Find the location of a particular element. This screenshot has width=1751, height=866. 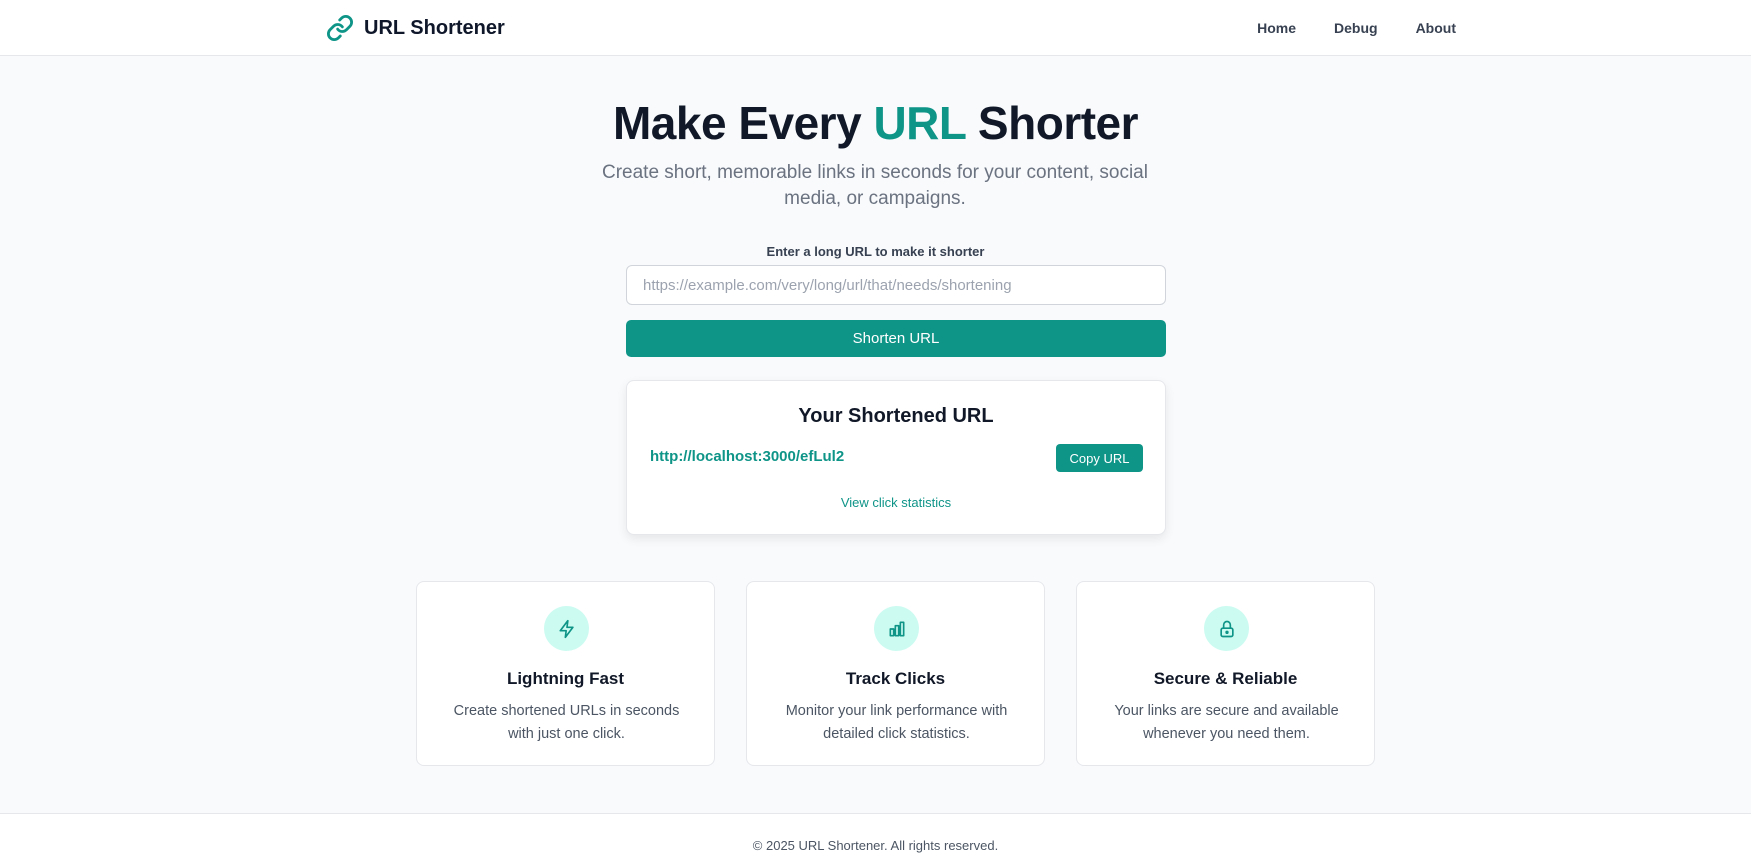

nav-item-about: About is located at coordinates (1436, 28).